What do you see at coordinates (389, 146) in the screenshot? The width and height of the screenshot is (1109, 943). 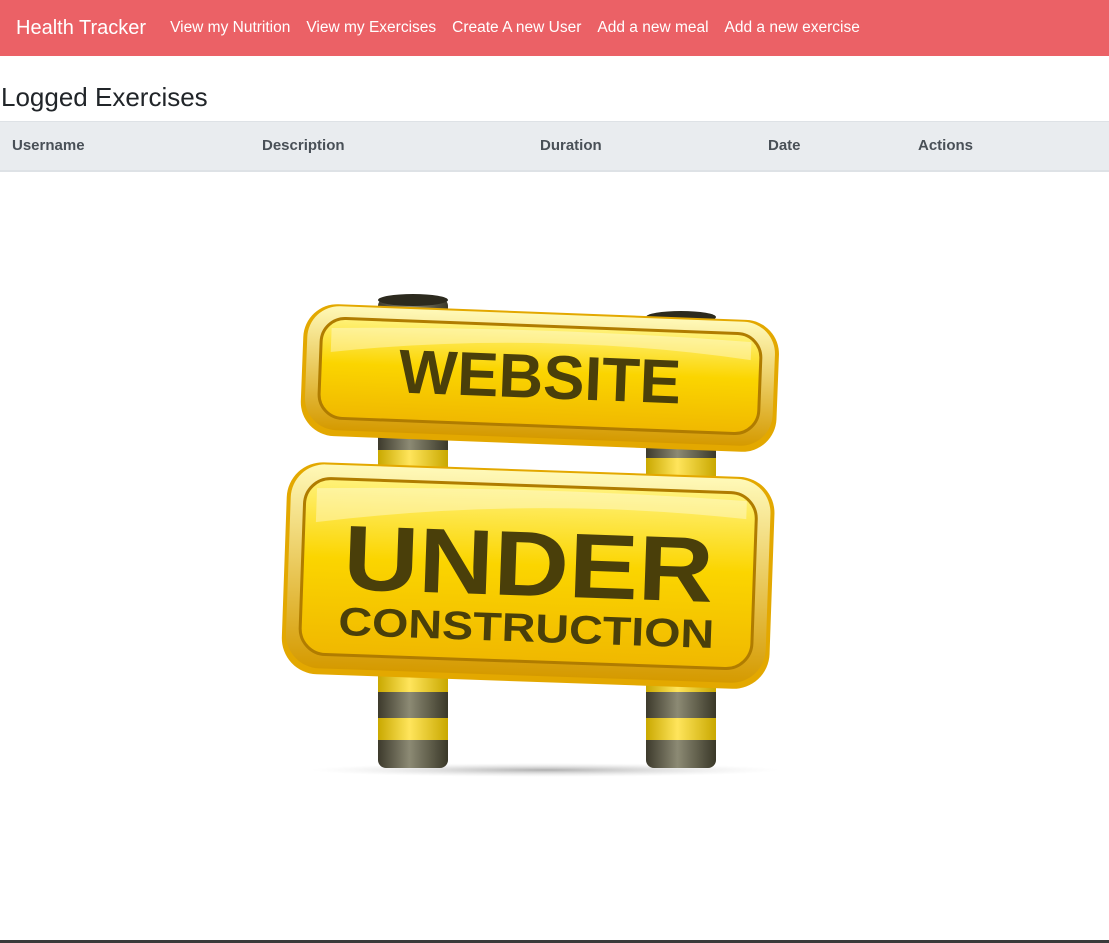 I see `column-header-description: Description` at bounding box center [389, 146].